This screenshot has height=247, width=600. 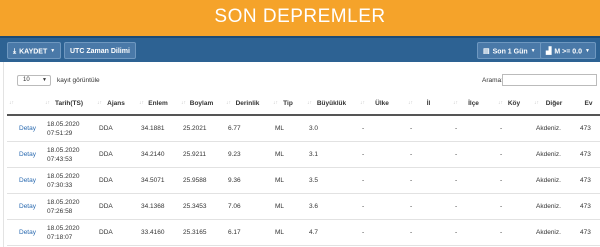 I want to click on column-header-other: ↓↑ Diğer, so click(x=554, y=104).